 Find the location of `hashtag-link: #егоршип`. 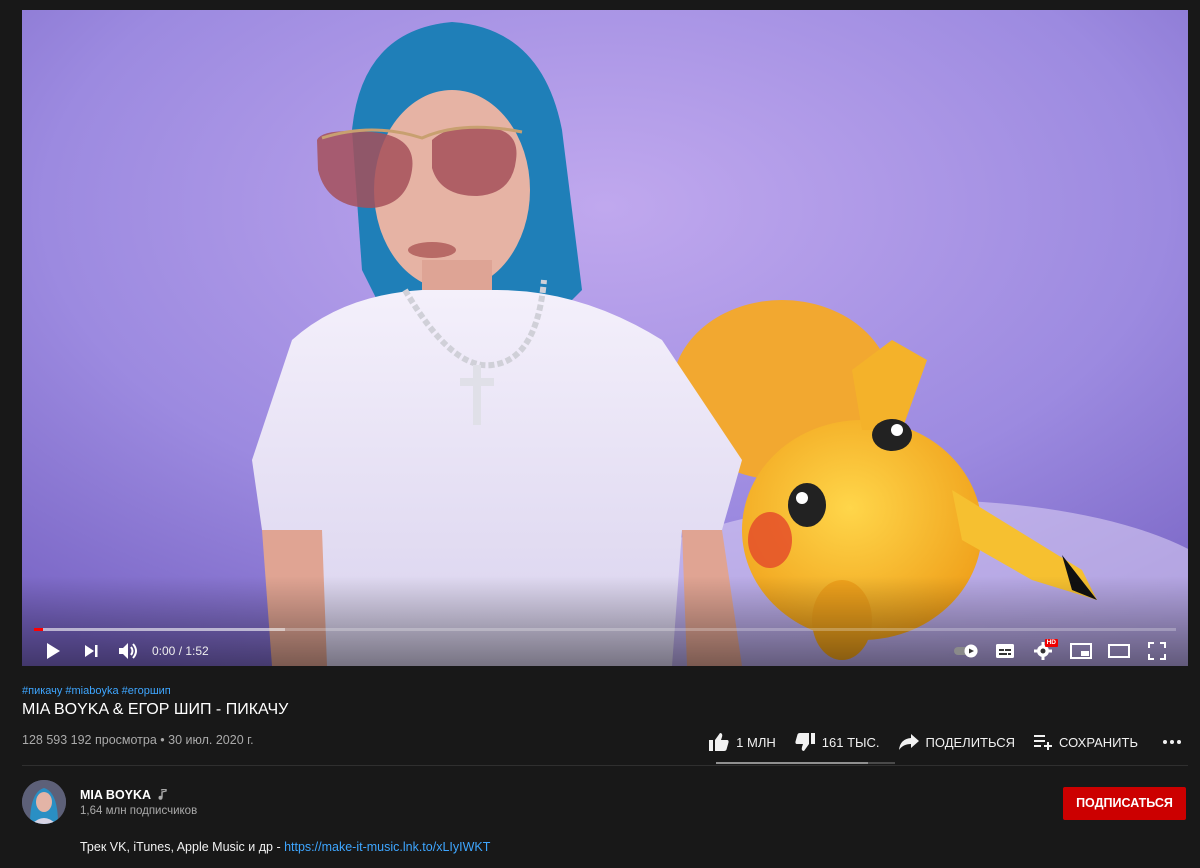

hashtag-link: #егоршип is located at coordinates (146, 691).